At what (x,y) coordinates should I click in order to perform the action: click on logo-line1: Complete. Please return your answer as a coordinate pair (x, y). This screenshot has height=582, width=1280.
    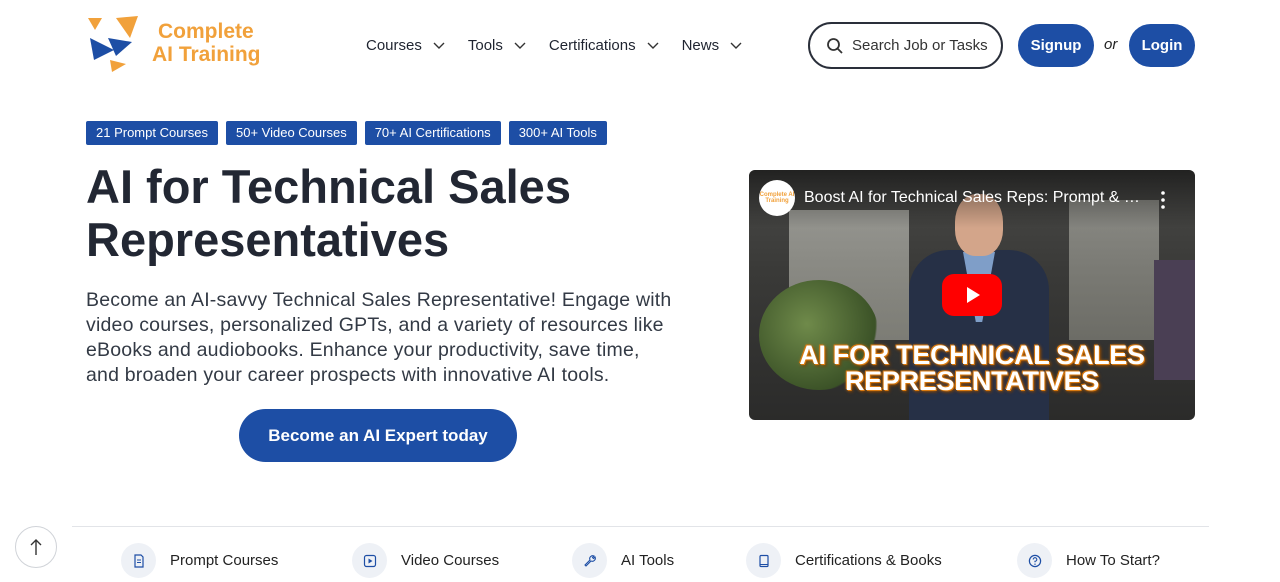
    Looking at the image, I should click on (206, 31).